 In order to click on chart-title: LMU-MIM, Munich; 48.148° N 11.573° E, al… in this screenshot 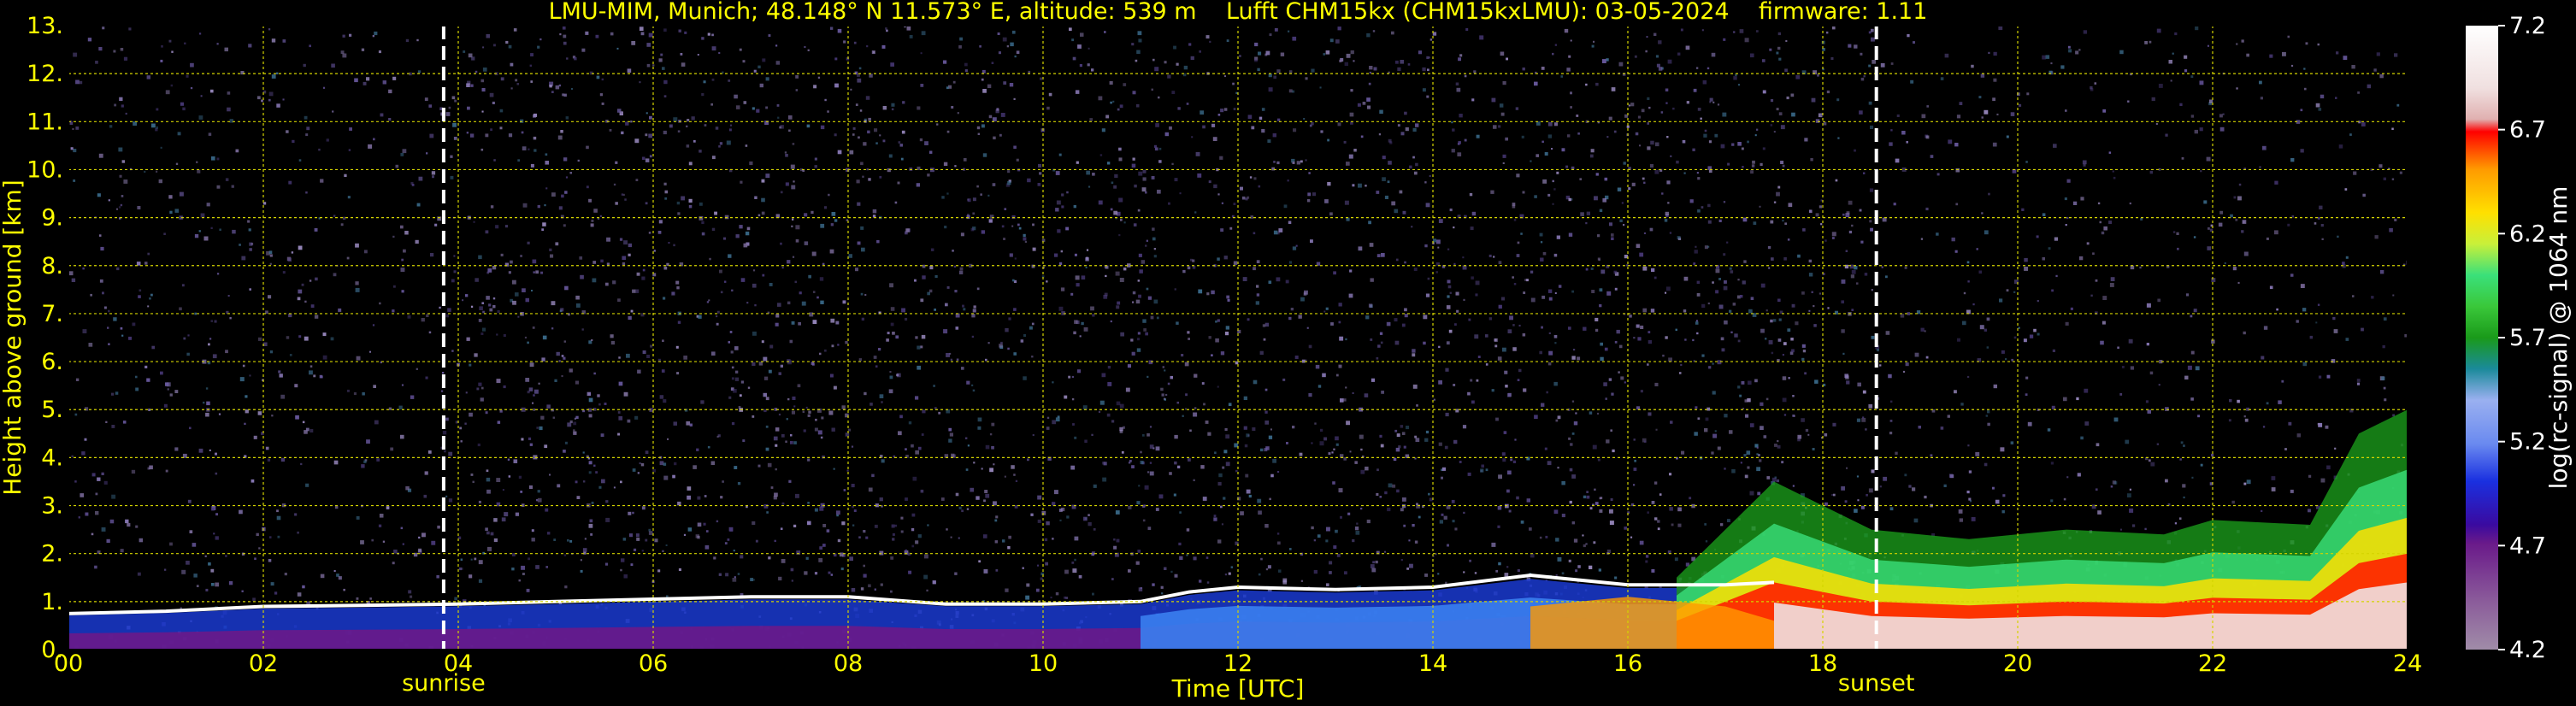, I will do `click(1238, 12)`.